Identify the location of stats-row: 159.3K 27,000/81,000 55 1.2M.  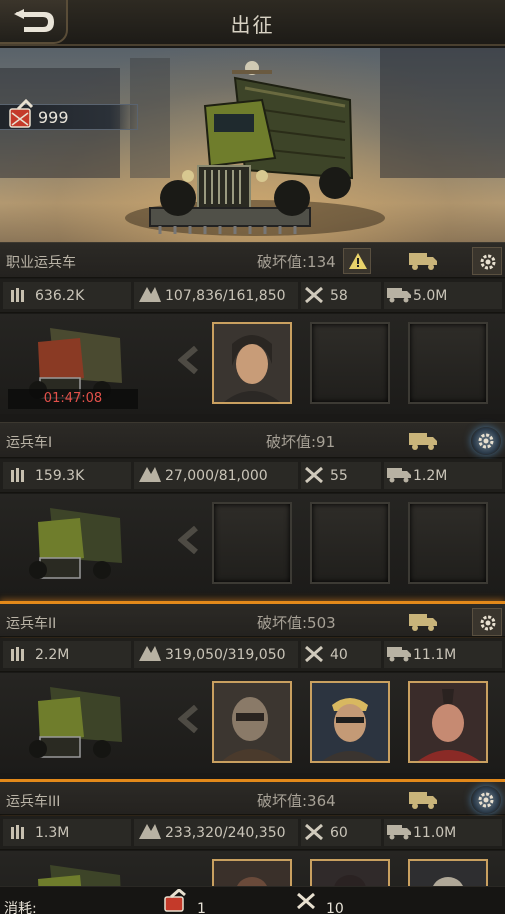
(252, 476).